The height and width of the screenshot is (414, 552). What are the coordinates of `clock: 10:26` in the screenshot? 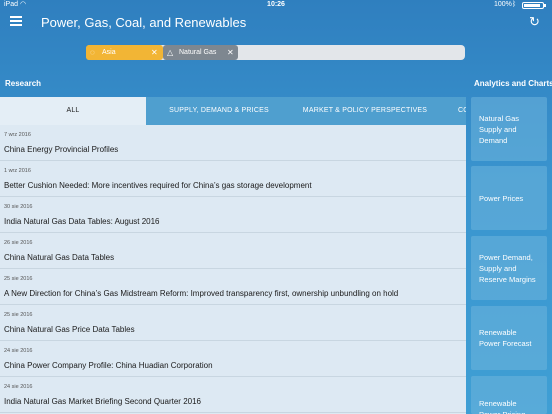 It's located at (276, 4).